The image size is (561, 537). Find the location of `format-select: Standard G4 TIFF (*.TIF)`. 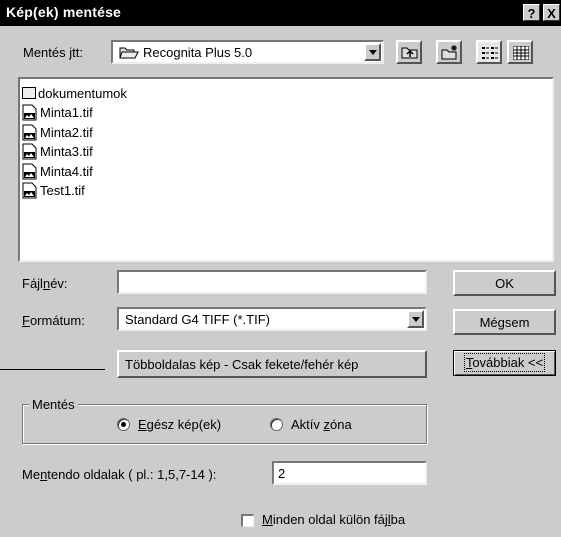

format-select: Standard G4 TIFF (*.TIF) is located at coordinates (272, 319).